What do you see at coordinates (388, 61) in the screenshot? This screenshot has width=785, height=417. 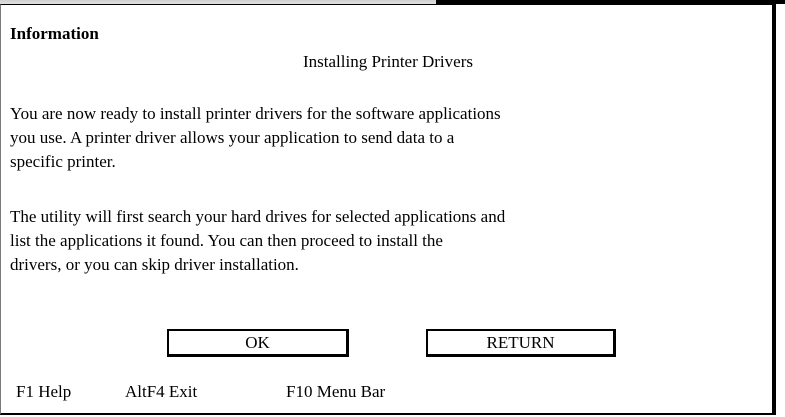 I see `dialog-subtitle: Installing Printer Drivers` at bounding box center [388, 61].